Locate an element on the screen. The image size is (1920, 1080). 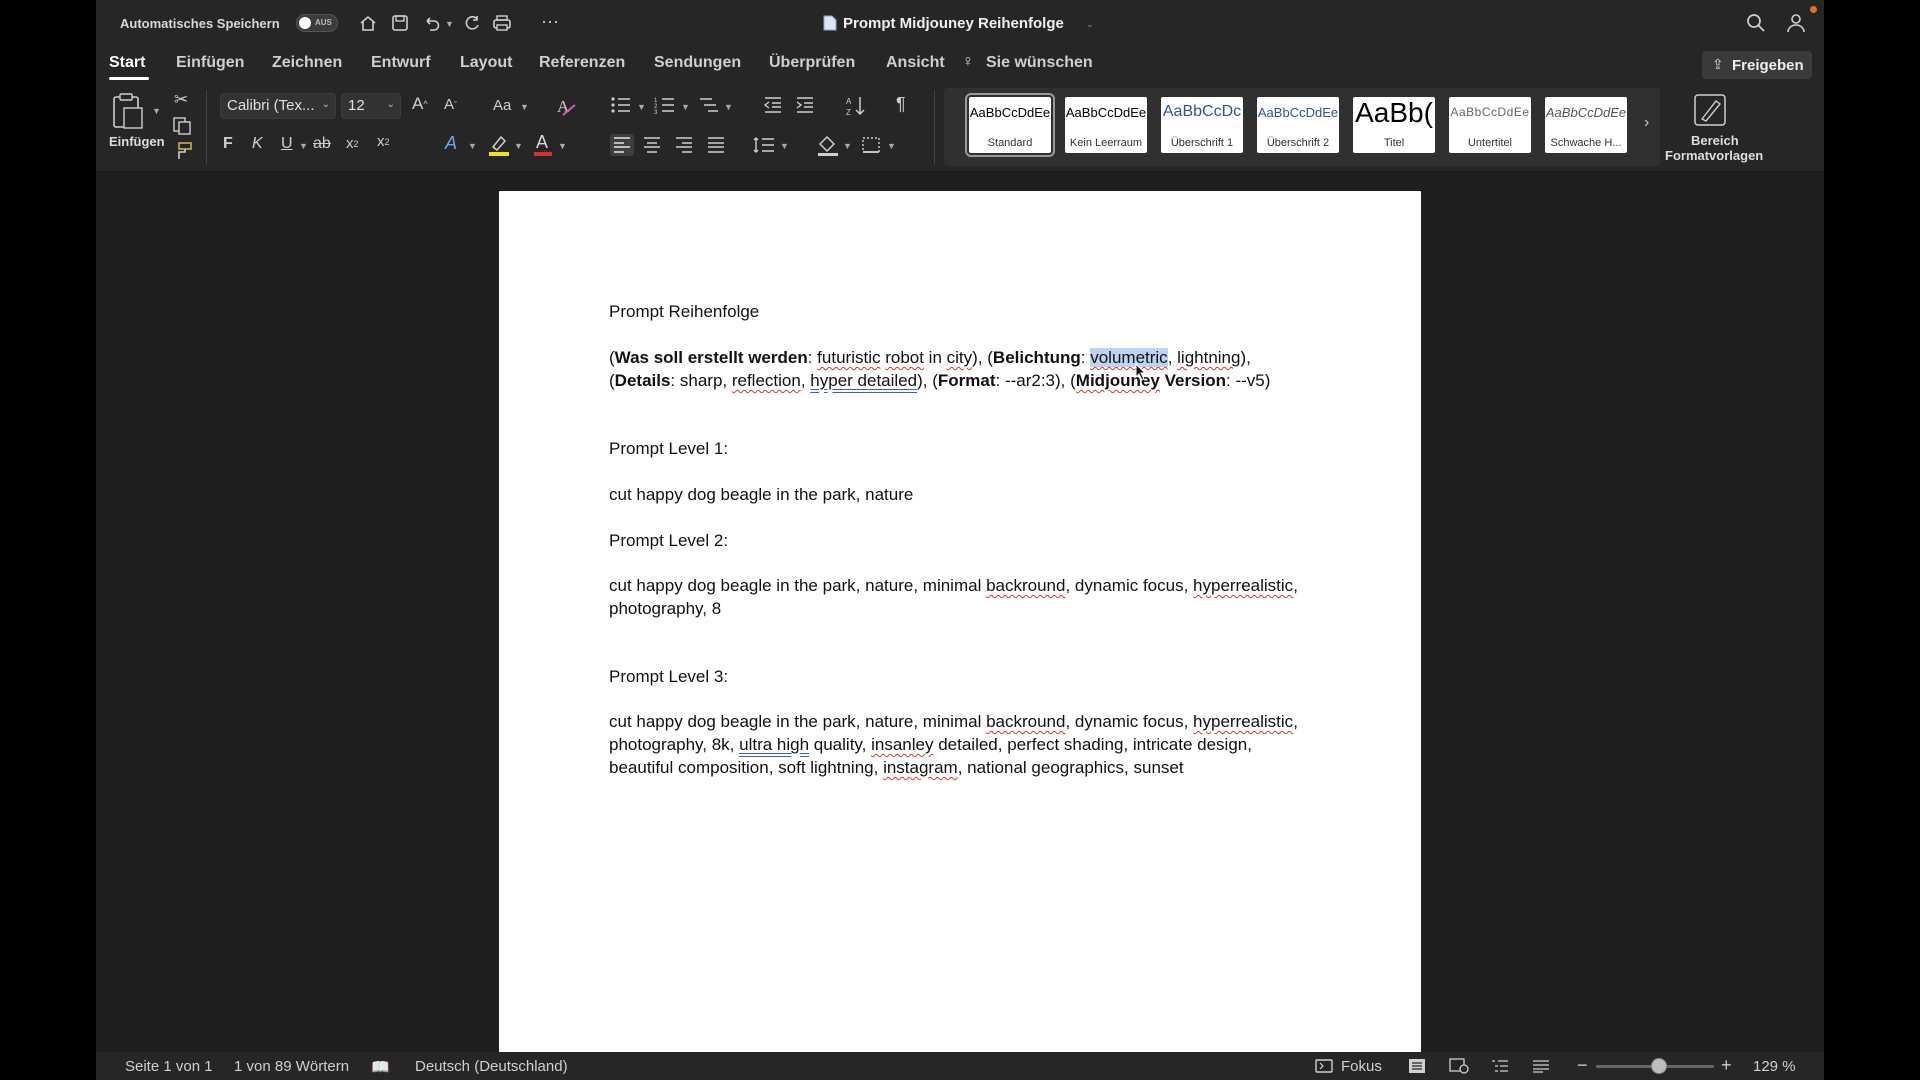
document-title: Prompt Midjouney Reihenfolge is located at coordinates (953, 23).